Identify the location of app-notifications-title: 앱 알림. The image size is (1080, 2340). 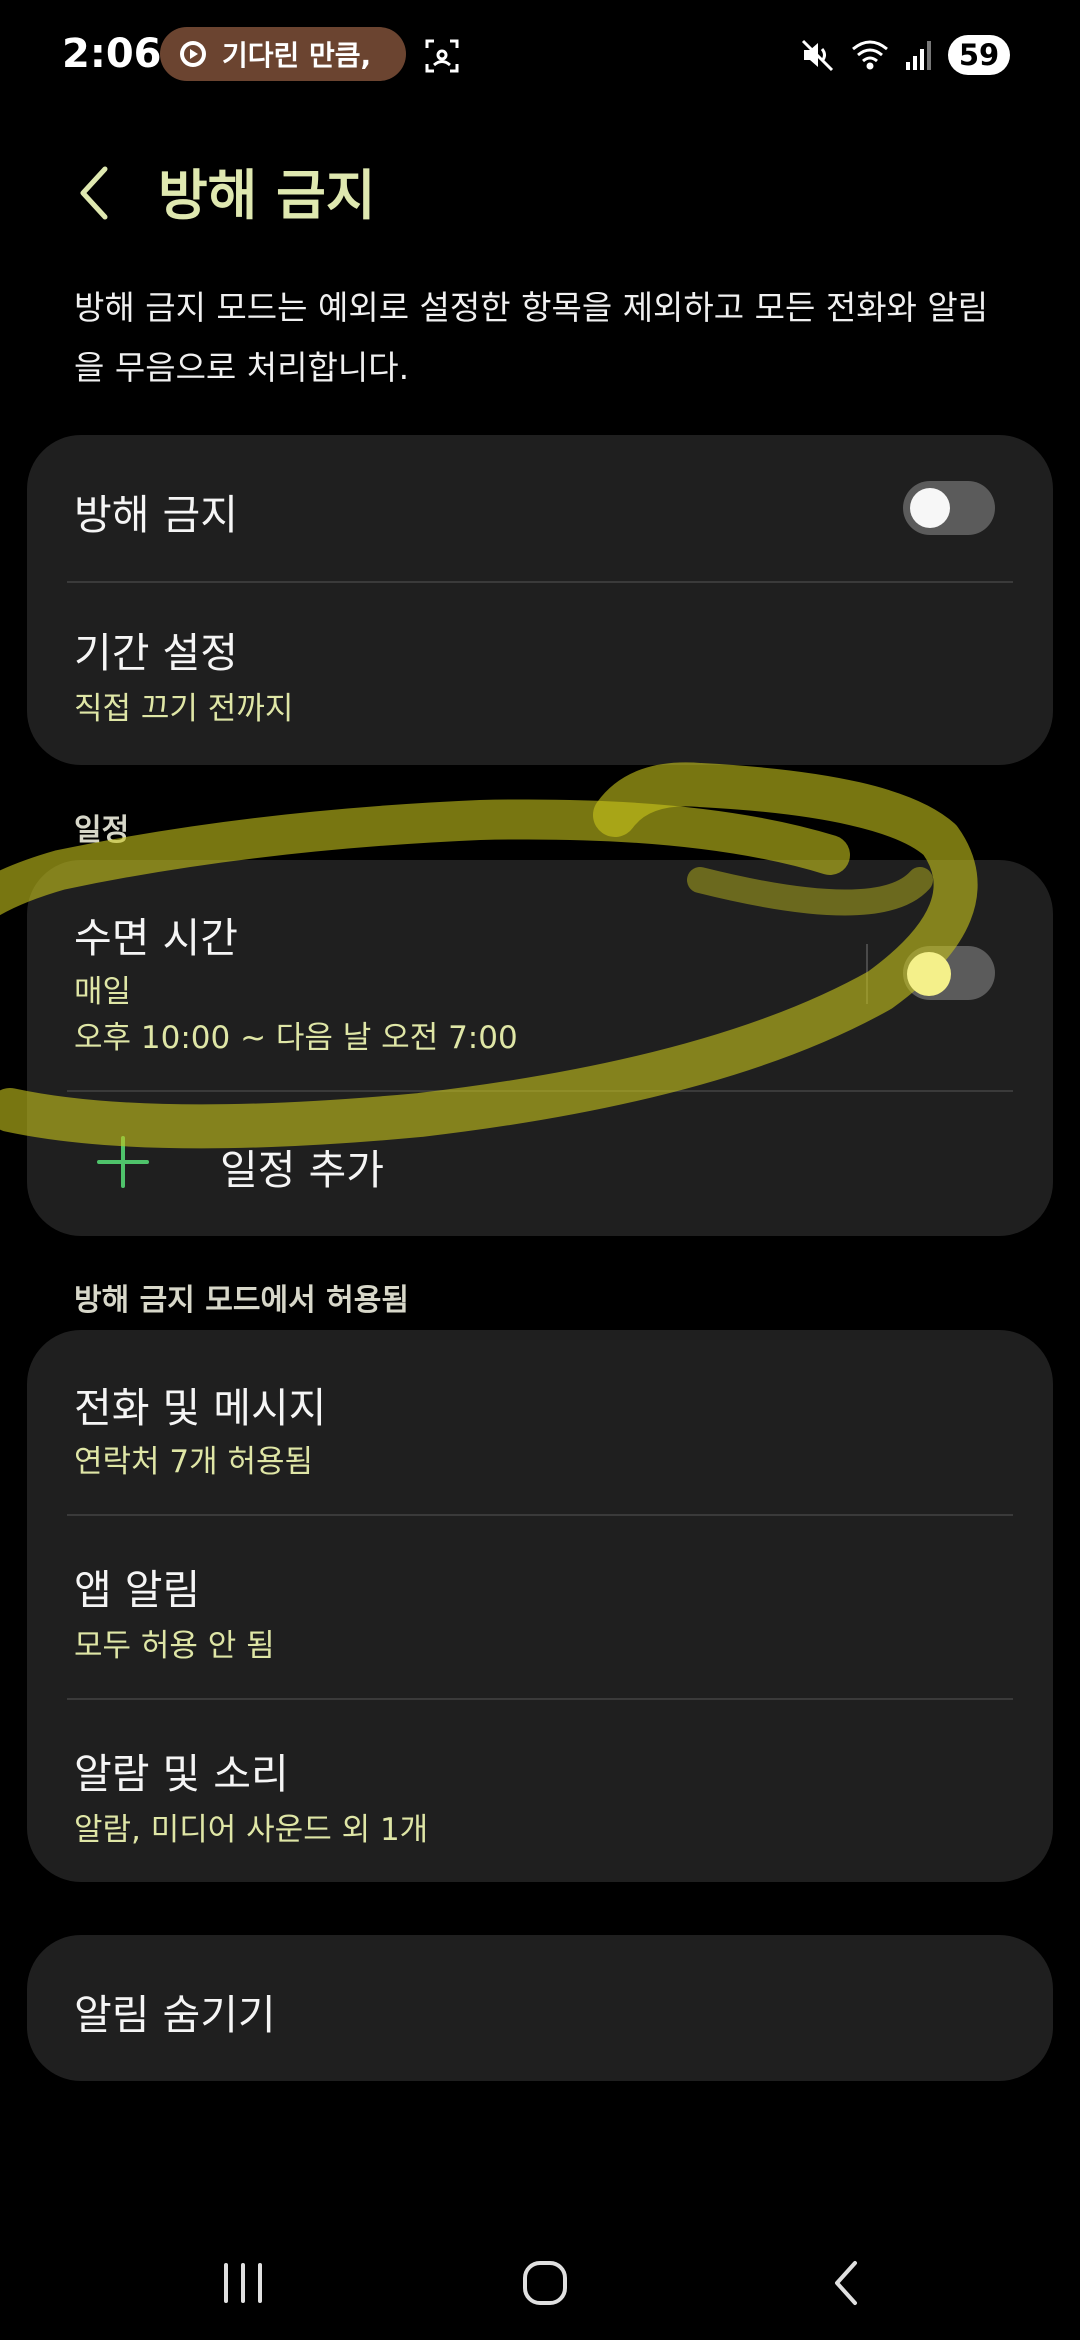
(137, 1590).